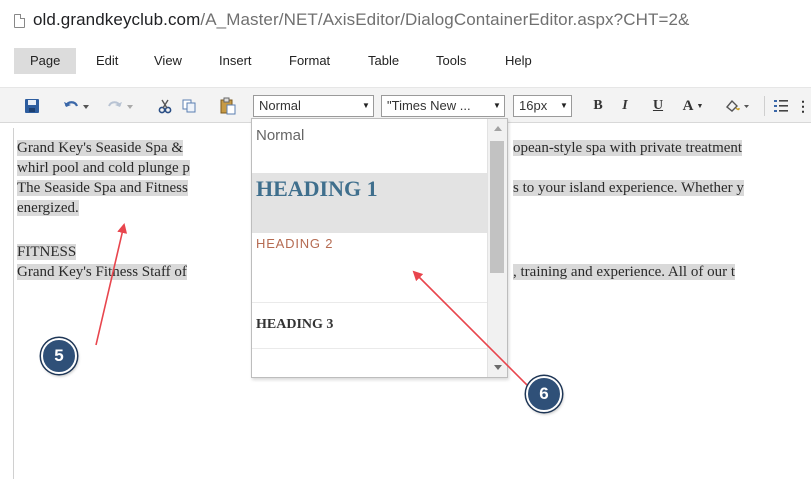 The image size is (811, 479). Describe the element at coordinates (544, 394) in the screenshot. I see `annotation-badge-6: 6` at that location.